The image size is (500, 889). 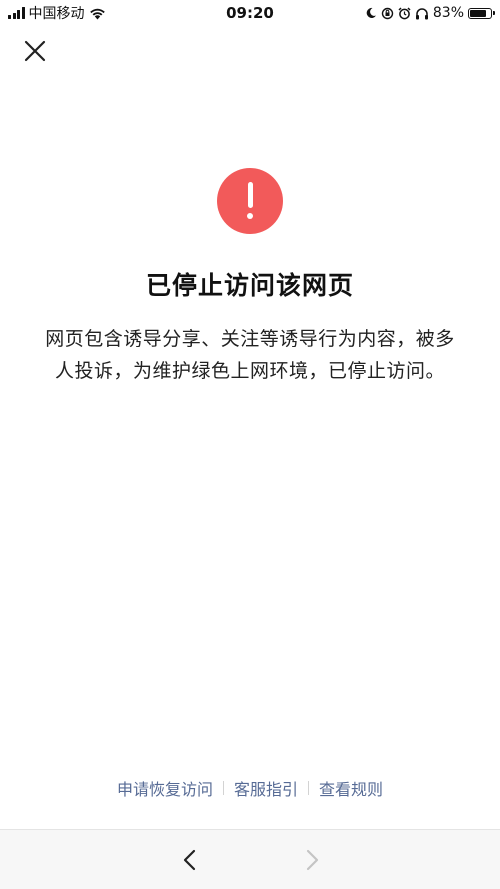 What do you see at coordinates (421, 13) in the screenshot?
I see `headphones-icon` at bounding box center [421, 13].